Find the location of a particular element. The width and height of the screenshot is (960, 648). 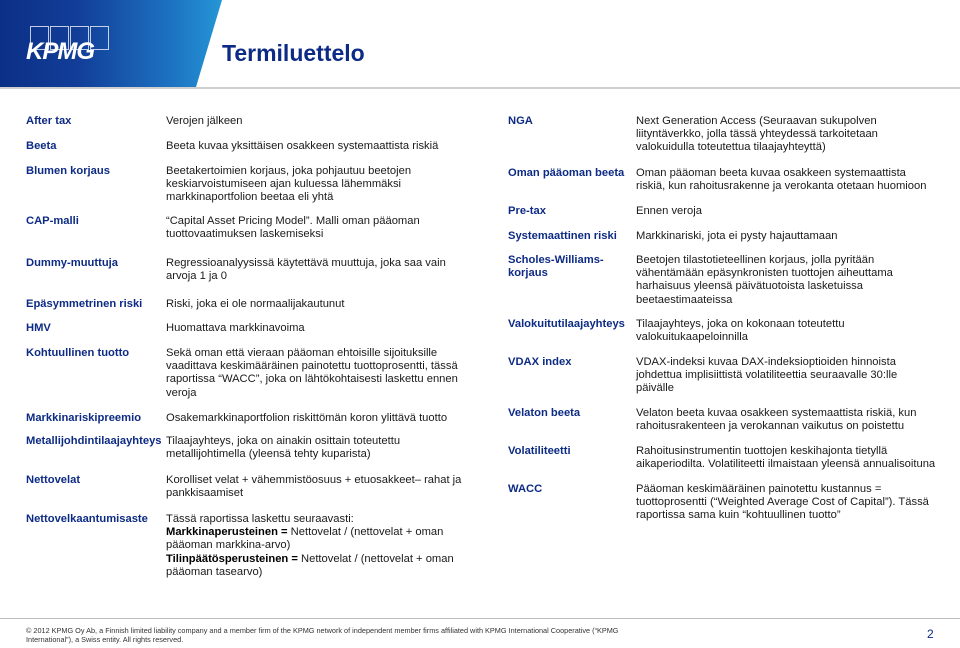

glossary-term: Epäsymmetrinen riski is located at coordinates (84, 304).